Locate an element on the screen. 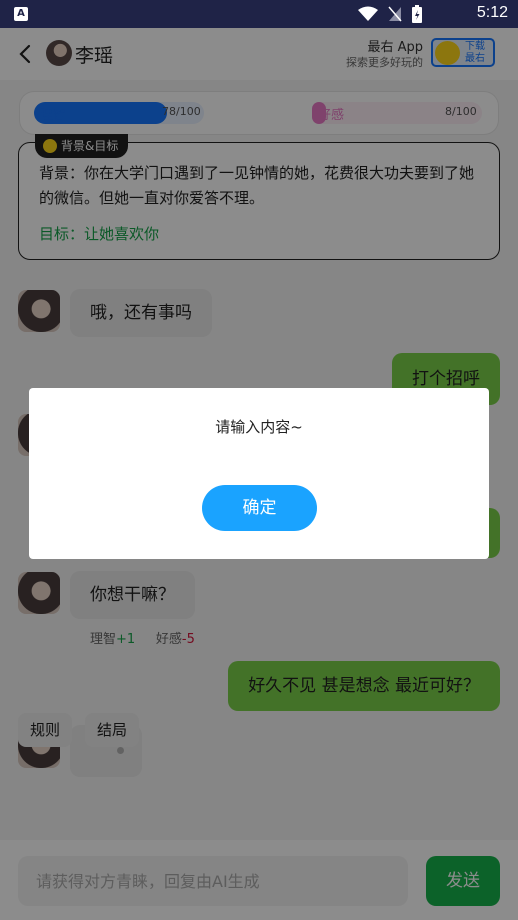  wifi-icon is located at coordinates (368, 13).